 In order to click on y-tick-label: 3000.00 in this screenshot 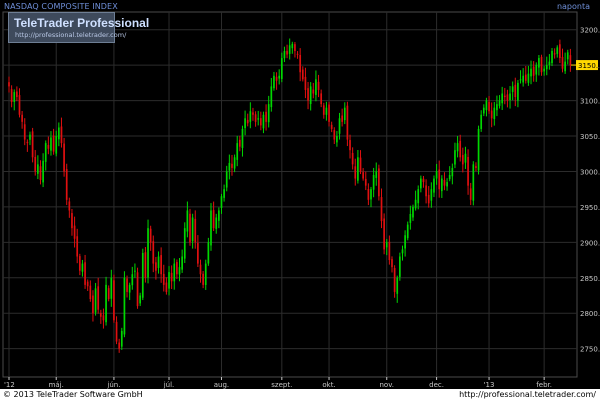, I will do `click(590, 172)`.